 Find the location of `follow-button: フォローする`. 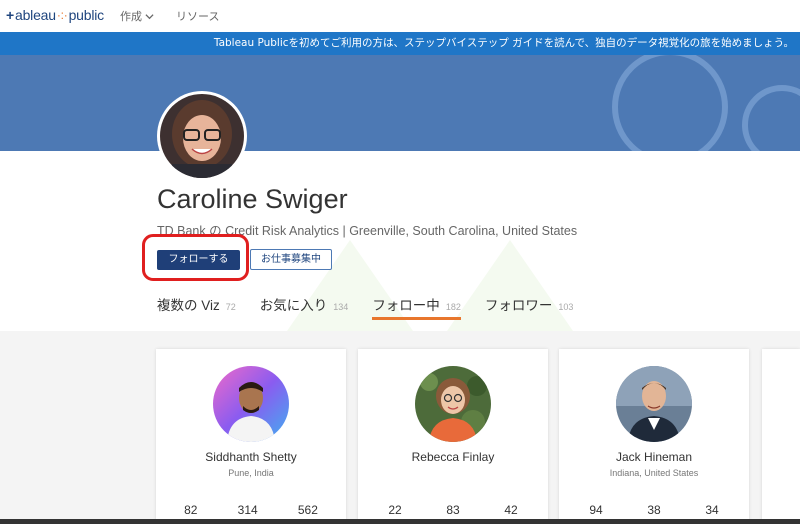

follow-button: フォローする is located at coordinates (198, 260).